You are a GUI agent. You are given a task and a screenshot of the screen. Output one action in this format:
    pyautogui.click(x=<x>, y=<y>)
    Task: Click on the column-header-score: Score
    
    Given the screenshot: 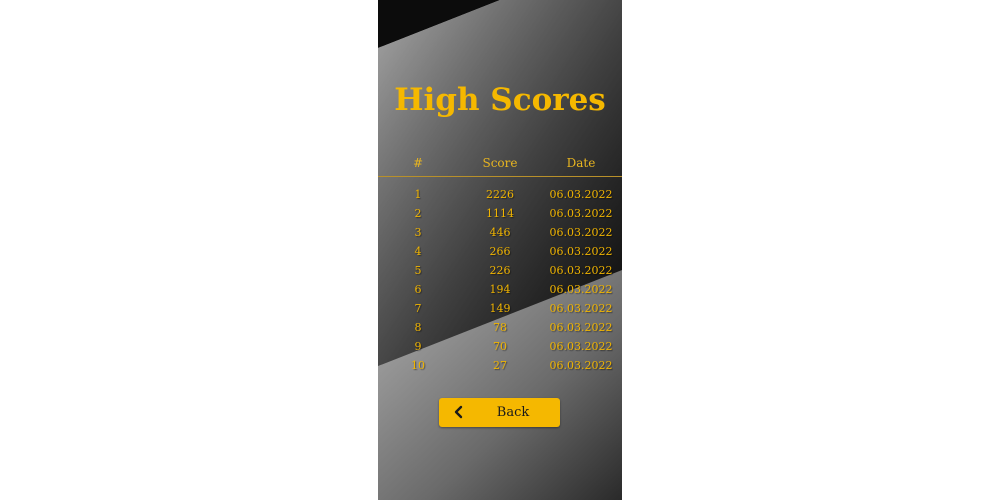 What is the action you would take?
    pyautogui.click(x=500, y=163)
    